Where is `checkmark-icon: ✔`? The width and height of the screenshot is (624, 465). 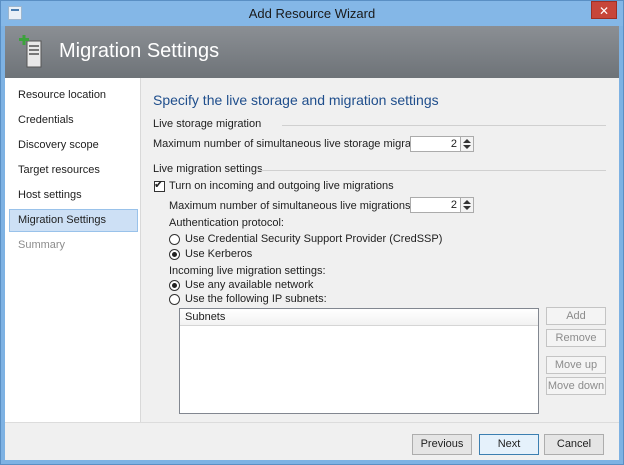
checkmark-icon: ✔ is located at coordinates (159, 185).